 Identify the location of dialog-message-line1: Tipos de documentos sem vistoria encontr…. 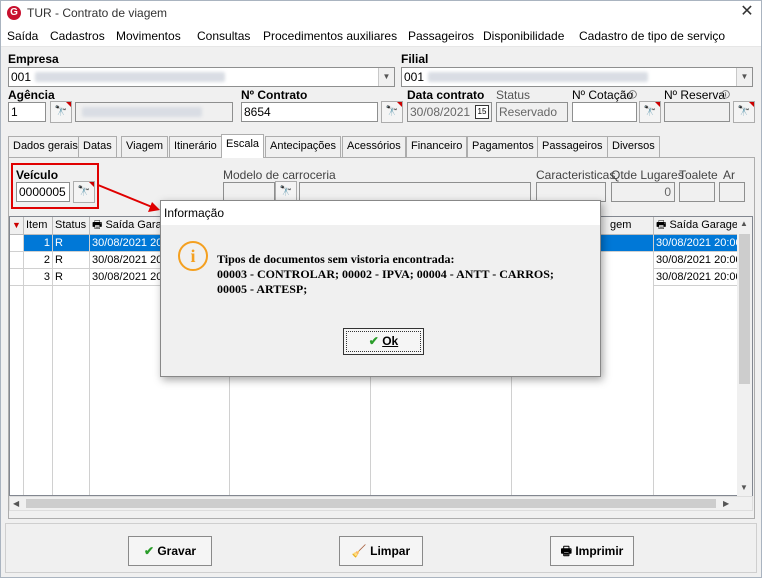
(336, 259).